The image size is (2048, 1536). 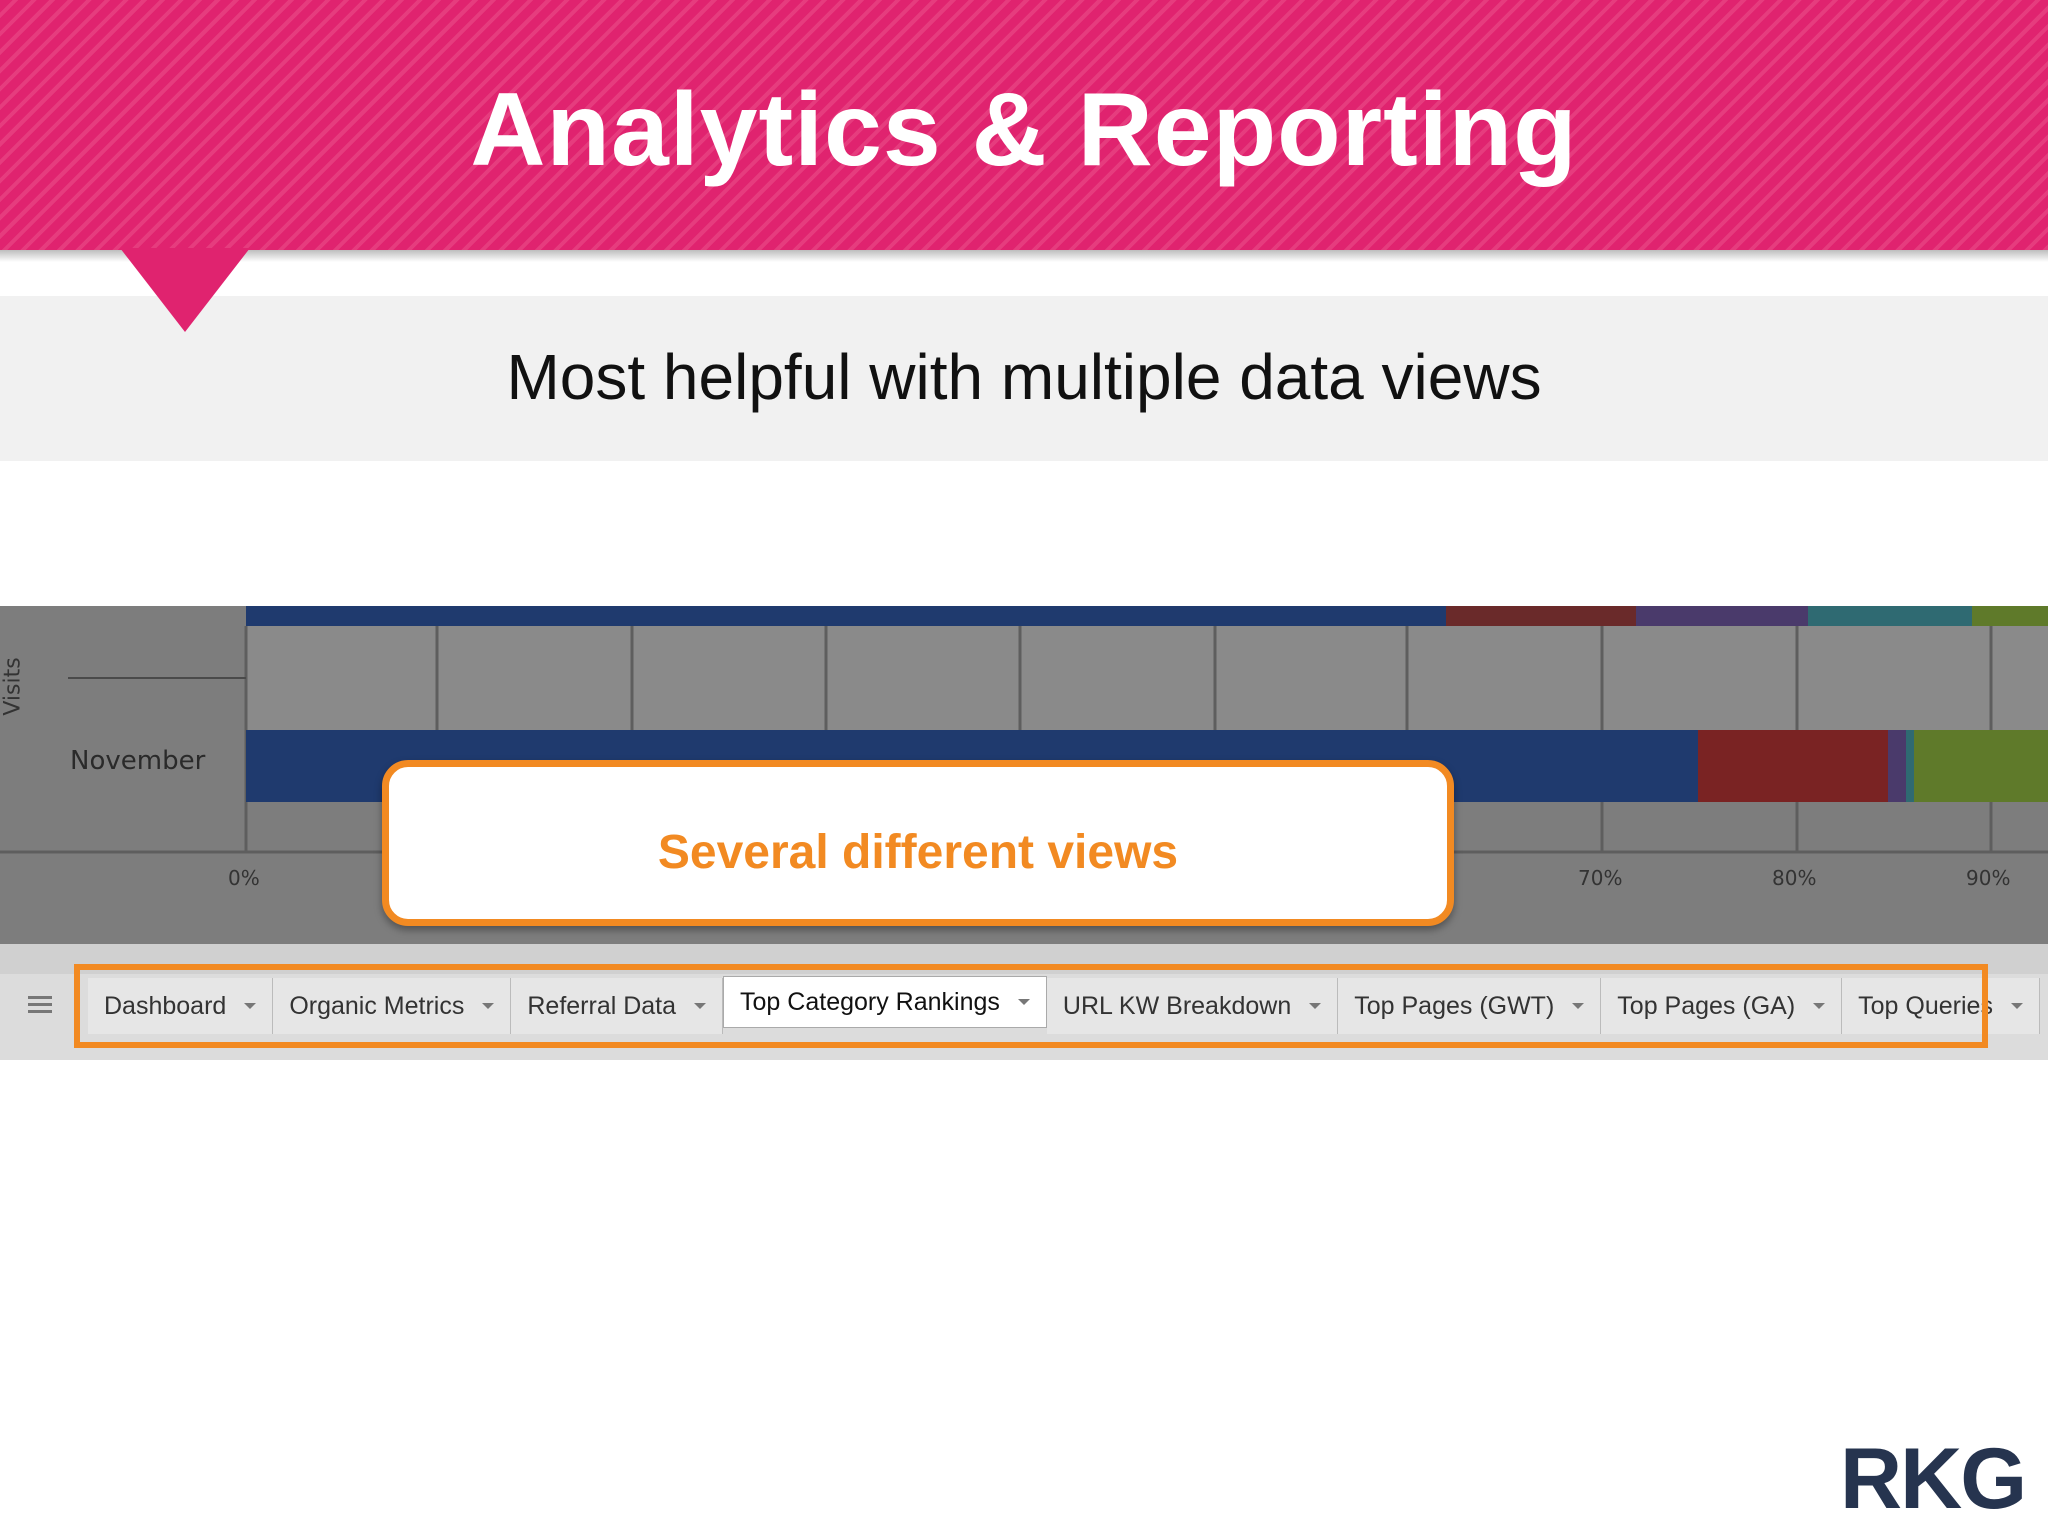 What do you see at coordinates (1794, 878) in the screenshot?
I see `tick-label: 80%` at bounding box center [1794, 878].